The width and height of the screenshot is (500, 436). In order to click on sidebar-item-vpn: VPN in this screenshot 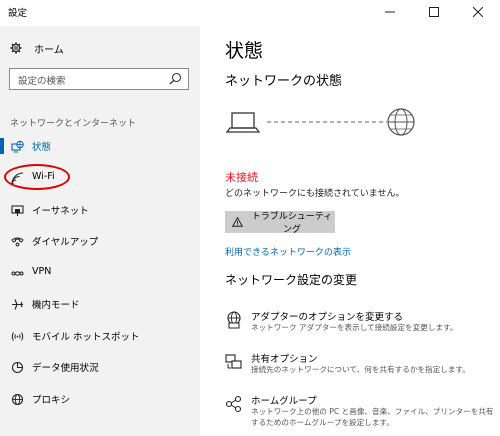, I will do `click(100, 273)`.